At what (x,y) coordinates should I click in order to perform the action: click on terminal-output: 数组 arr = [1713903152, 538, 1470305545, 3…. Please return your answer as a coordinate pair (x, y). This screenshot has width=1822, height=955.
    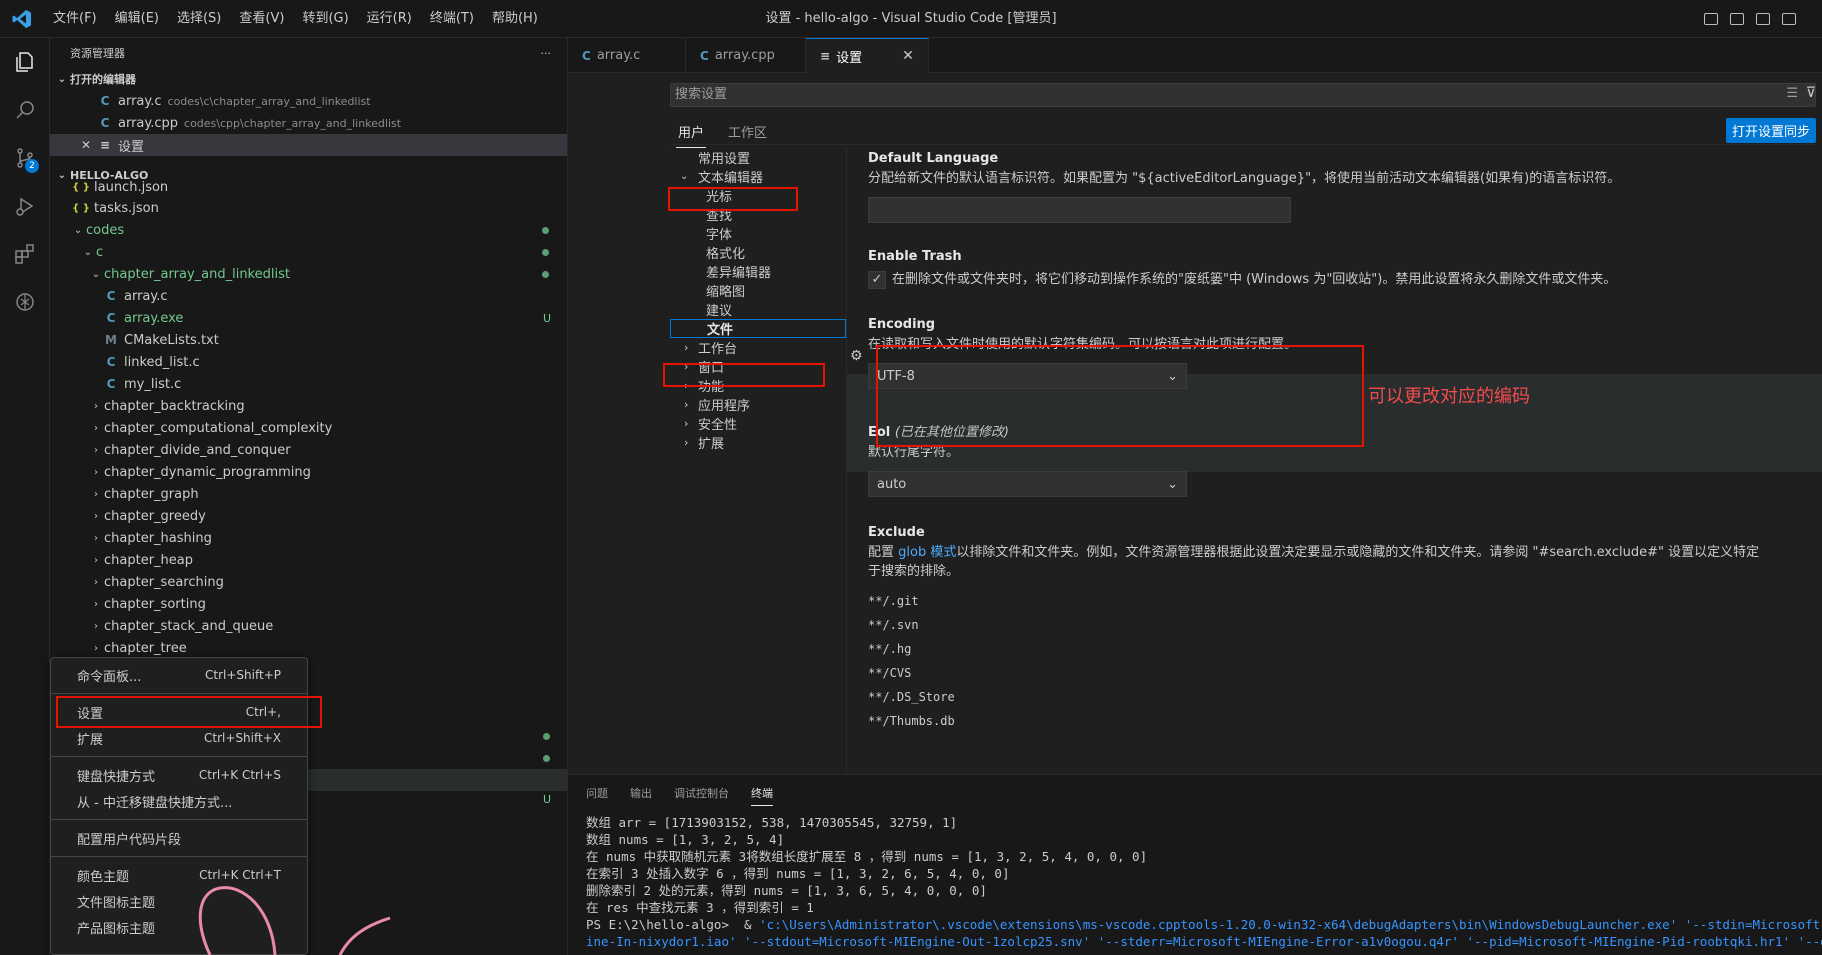
    Looking at the image, I should click on (1195, 878).